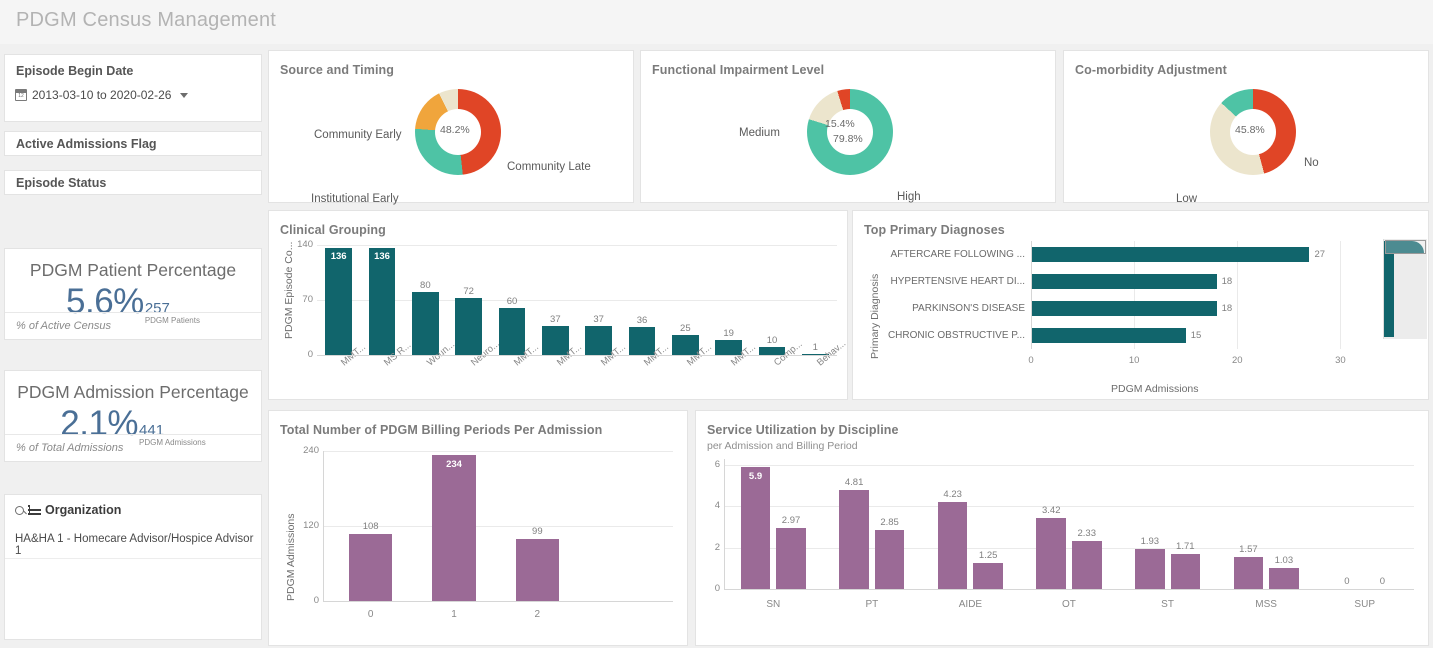 The height and width of the screenshot is (648, 1433). What do you see at coordinates (1196, 335) in the screenshot?
I see `bar-value-label: 15` at bounding box center [1196, 335].